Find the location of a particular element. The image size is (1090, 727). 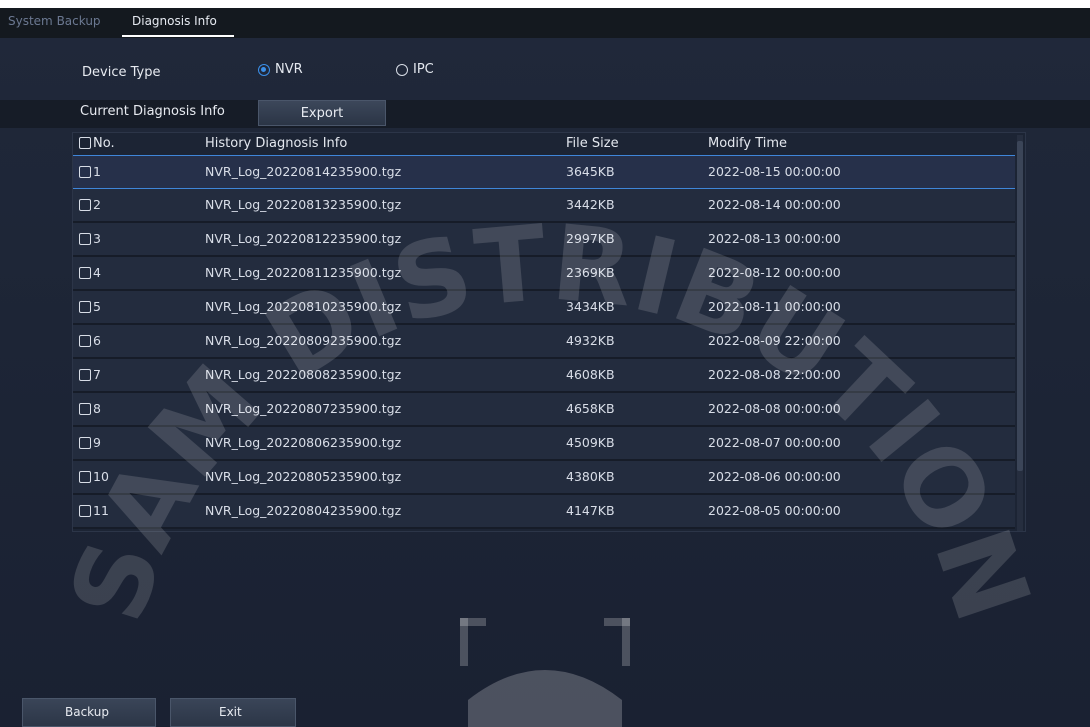

row-filesize: 2997KB is located at coordinates (590, 238).